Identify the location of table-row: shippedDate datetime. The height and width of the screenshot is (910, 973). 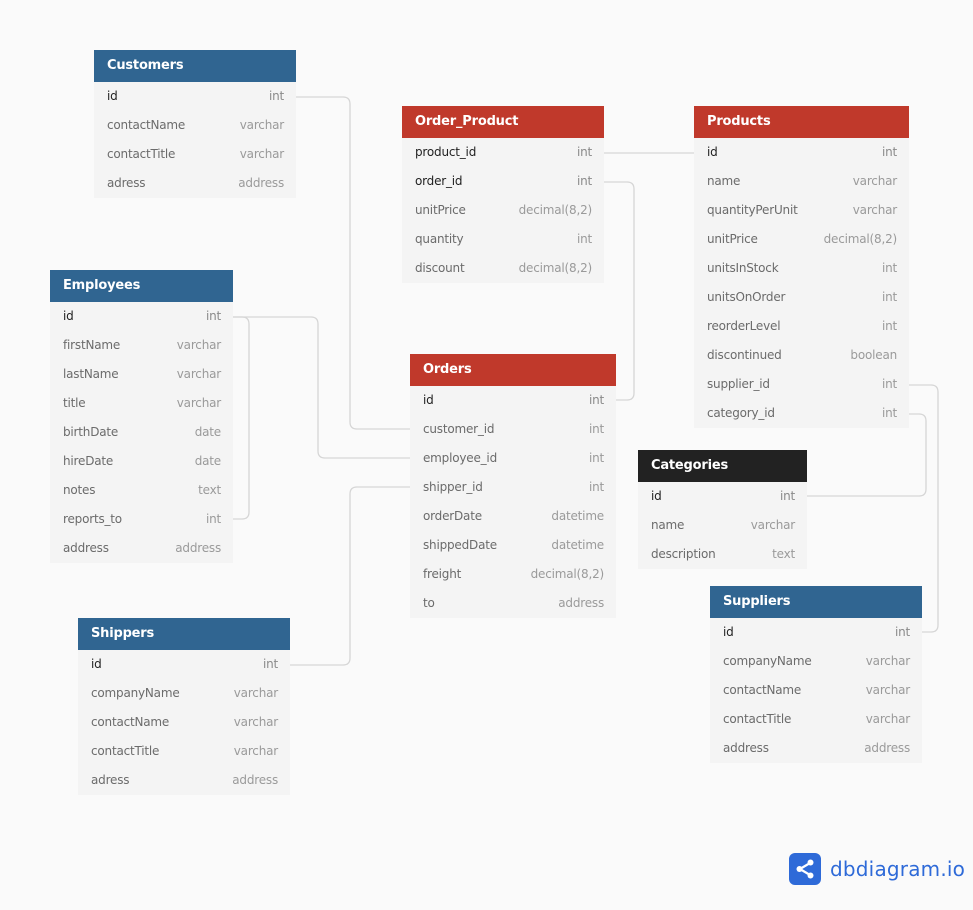
(513, 545).